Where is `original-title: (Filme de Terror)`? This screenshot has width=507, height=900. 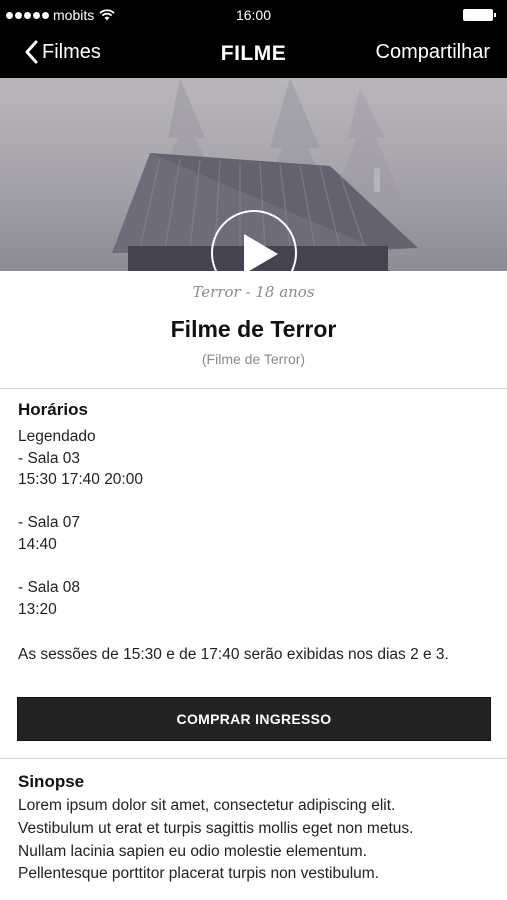 original-title: (Filme de Terror) is located at coordinates (253, 359).